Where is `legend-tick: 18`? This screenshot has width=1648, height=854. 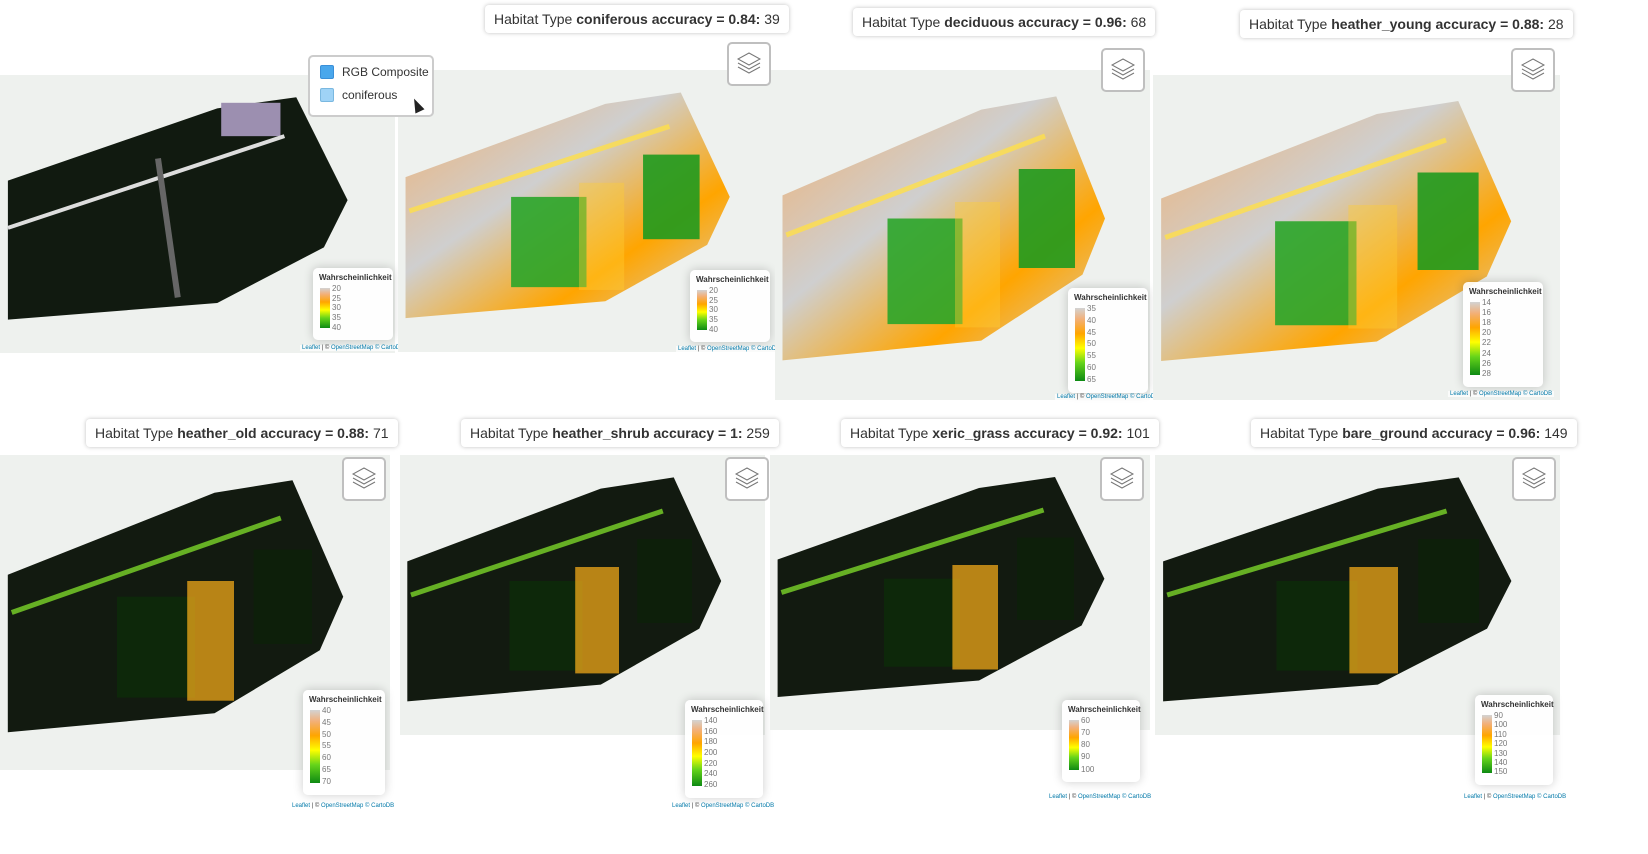 legend-tick: 18 is located at coordinates (1486, 323).